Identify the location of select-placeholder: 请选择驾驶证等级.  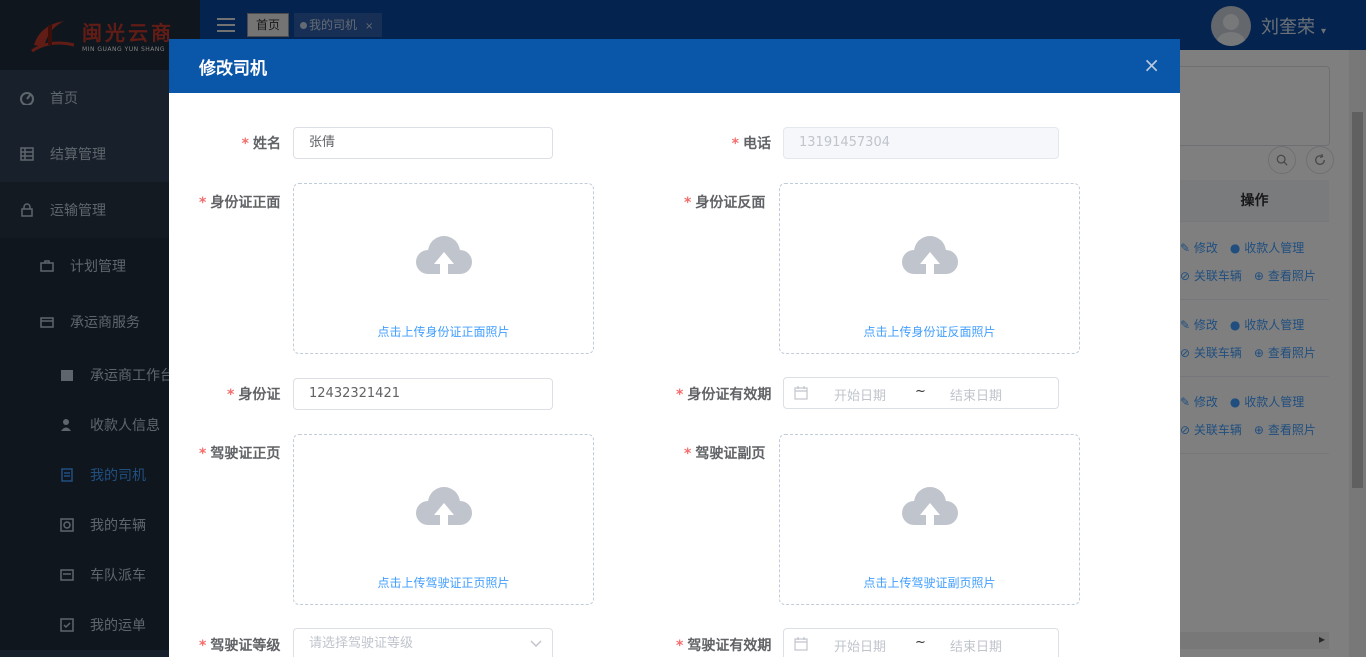
(361, 643).